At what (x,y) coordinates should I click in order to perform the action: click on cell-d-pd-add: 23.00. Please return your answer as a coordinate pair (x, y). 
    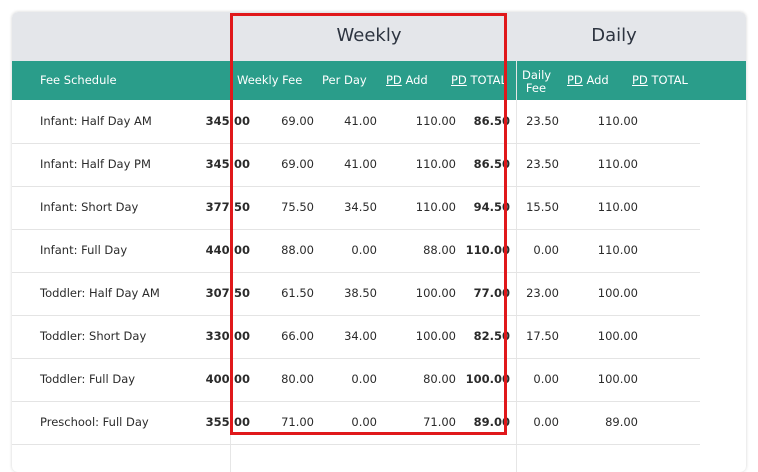
    Looking at the image, I should click on (542, 293).